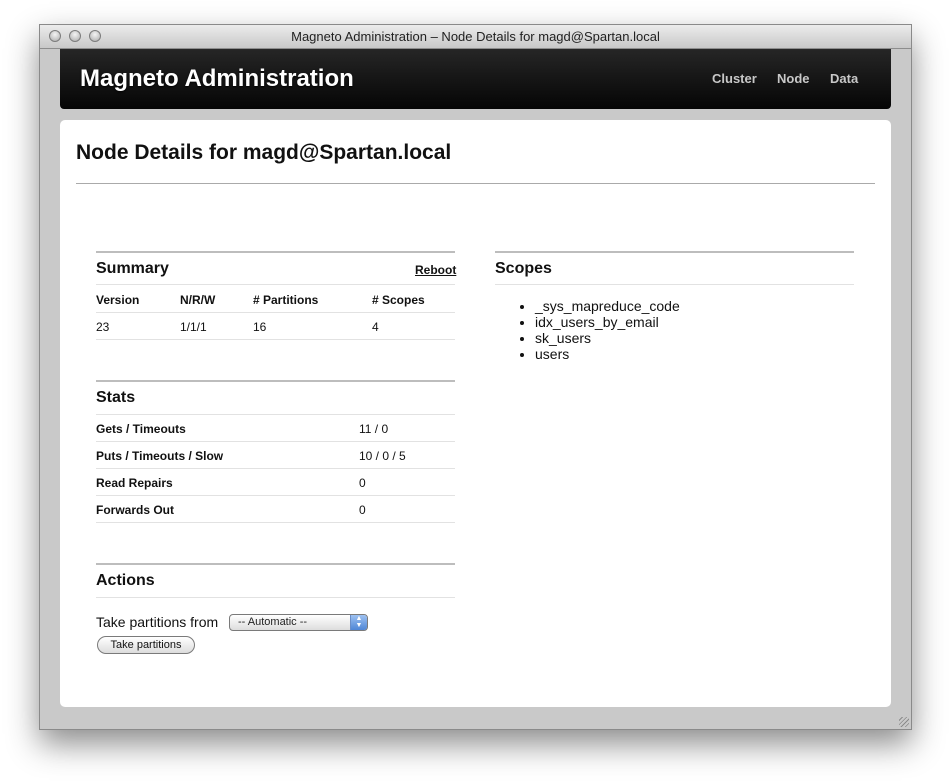  I want to click on summary-col-scopes: # Scopes, so click(398, 300).